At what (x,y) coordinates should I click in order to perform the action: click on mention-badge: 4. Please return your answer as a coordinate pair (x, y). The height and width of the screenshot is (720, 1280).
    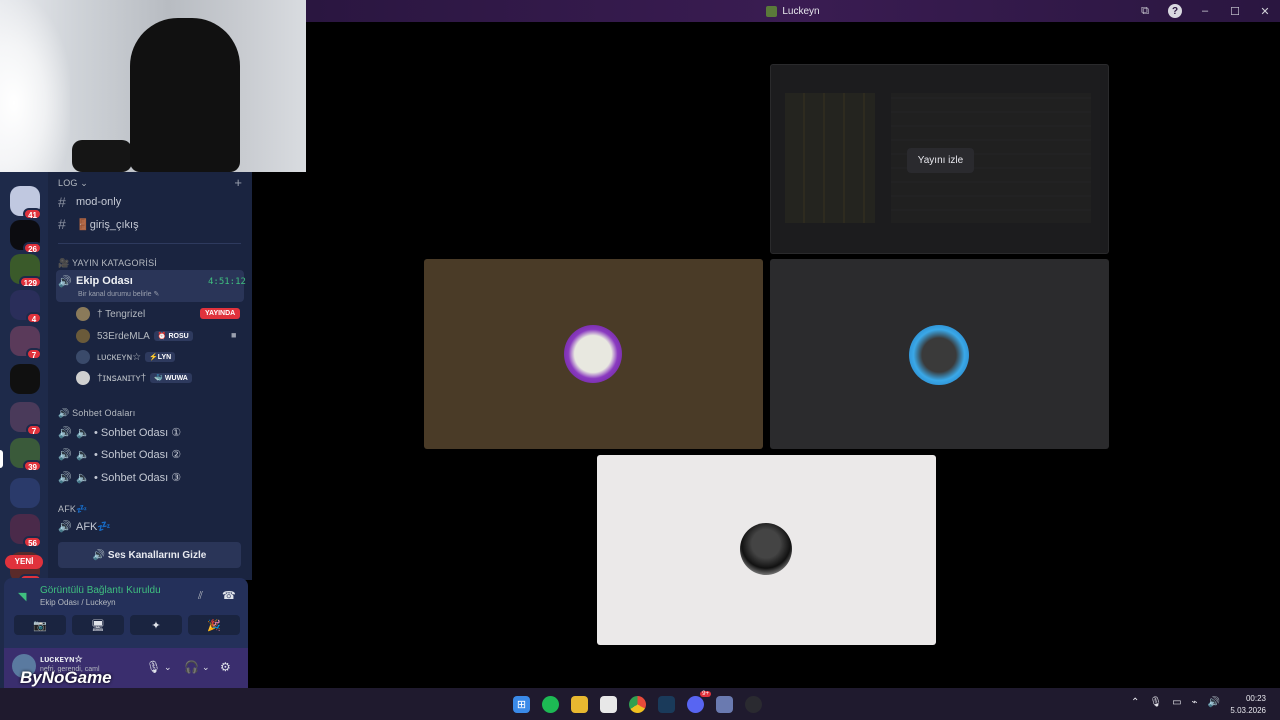
    Looking at the image, I should click on (34, 318).